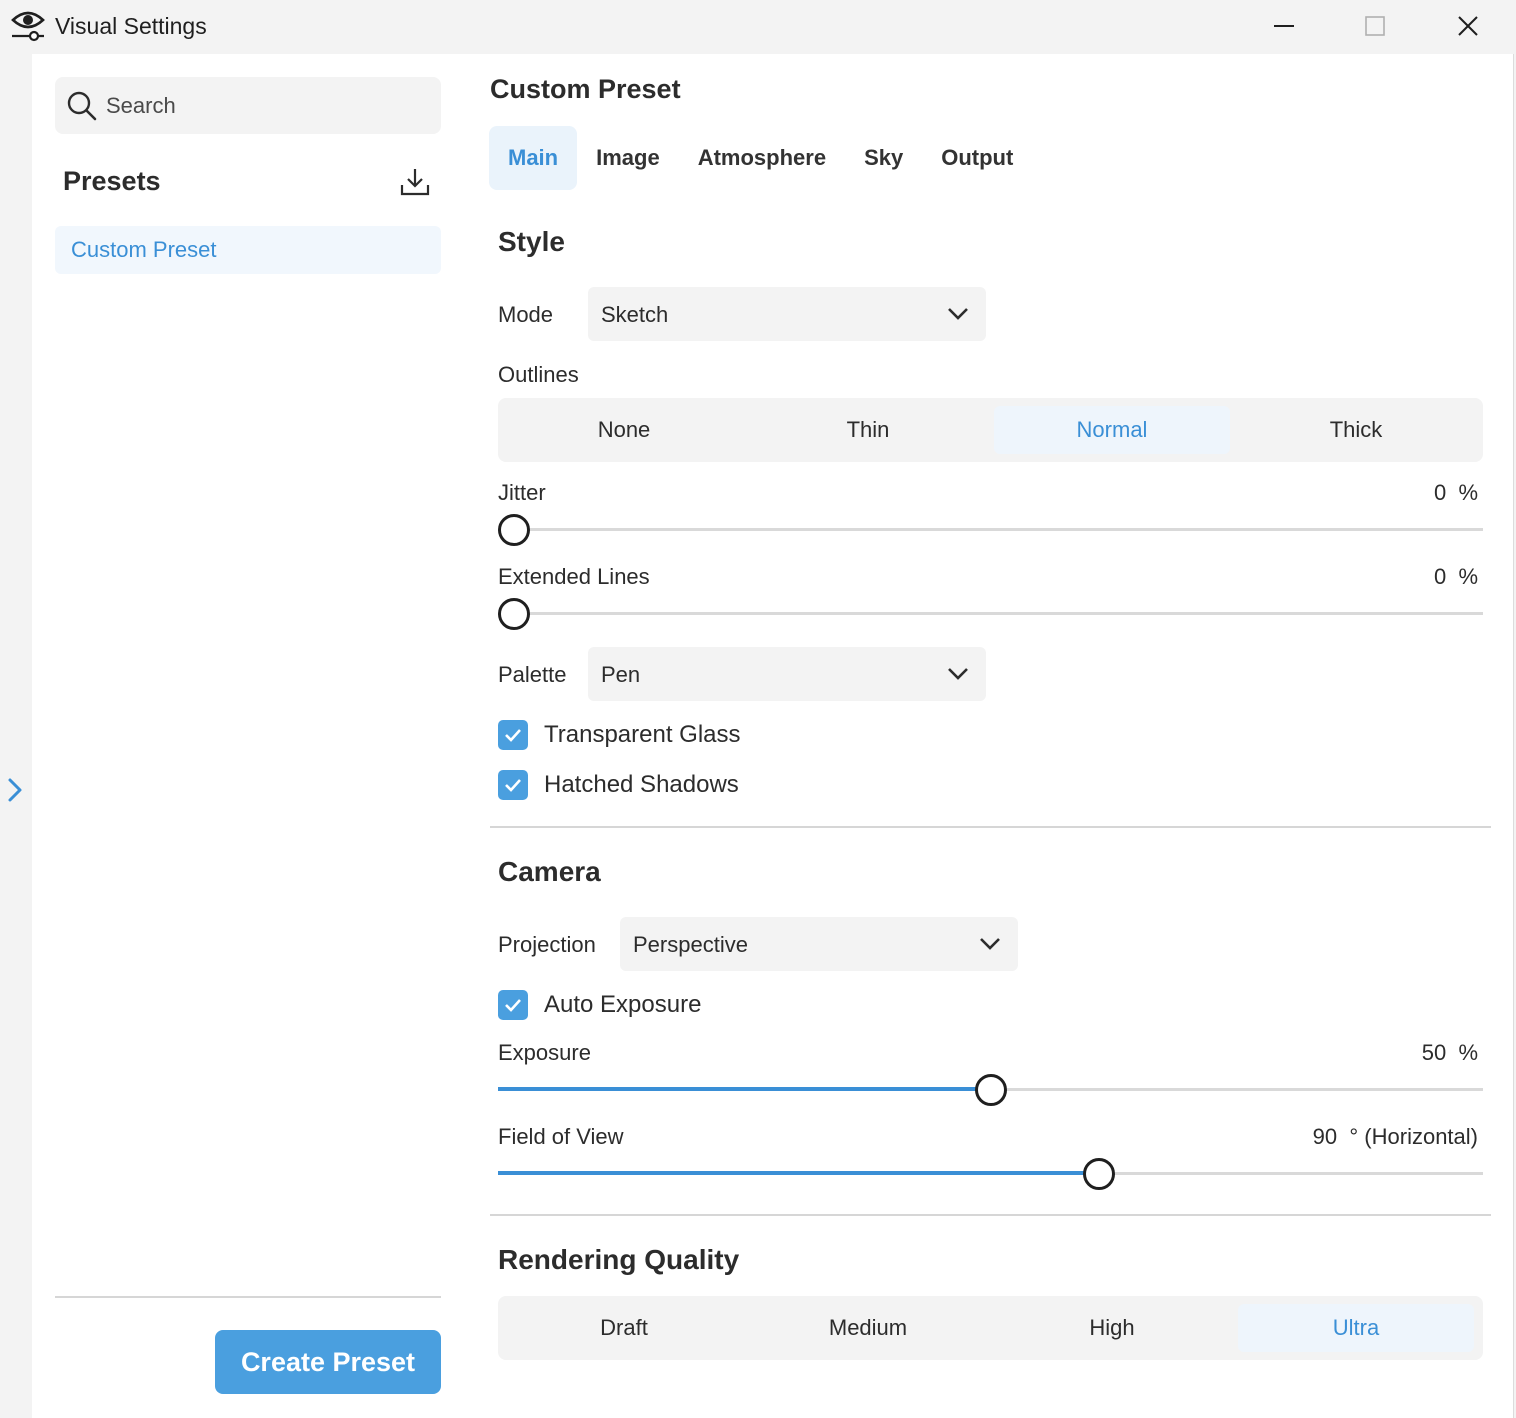 The height and width of the screenshot is (1418, 1516). I want to click on title-bar: Visual Settings, so click(758, 27).